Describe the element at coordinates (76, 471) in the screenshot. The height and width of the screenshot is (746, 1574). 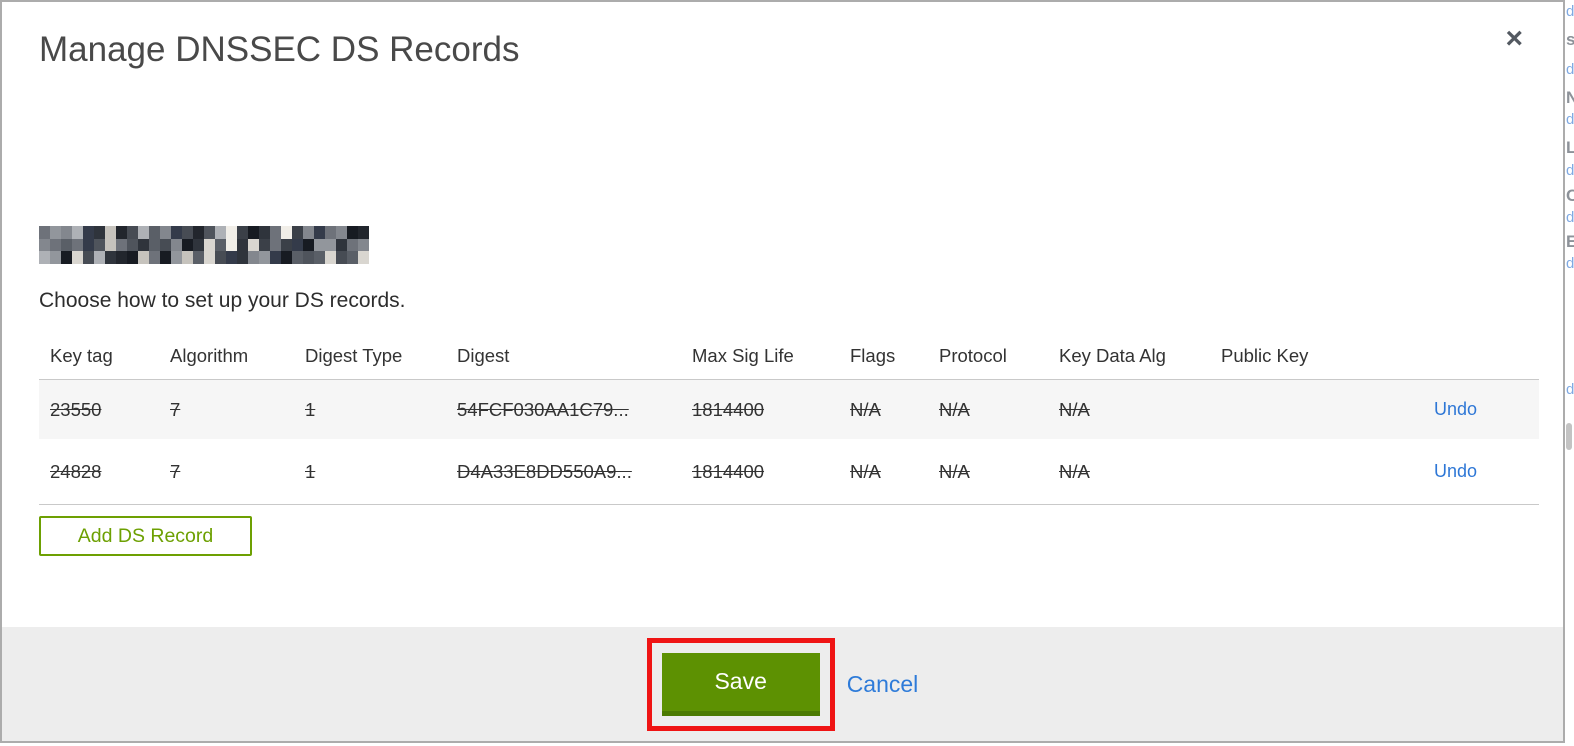
I see `cell-key-tag: 24828` at that location.